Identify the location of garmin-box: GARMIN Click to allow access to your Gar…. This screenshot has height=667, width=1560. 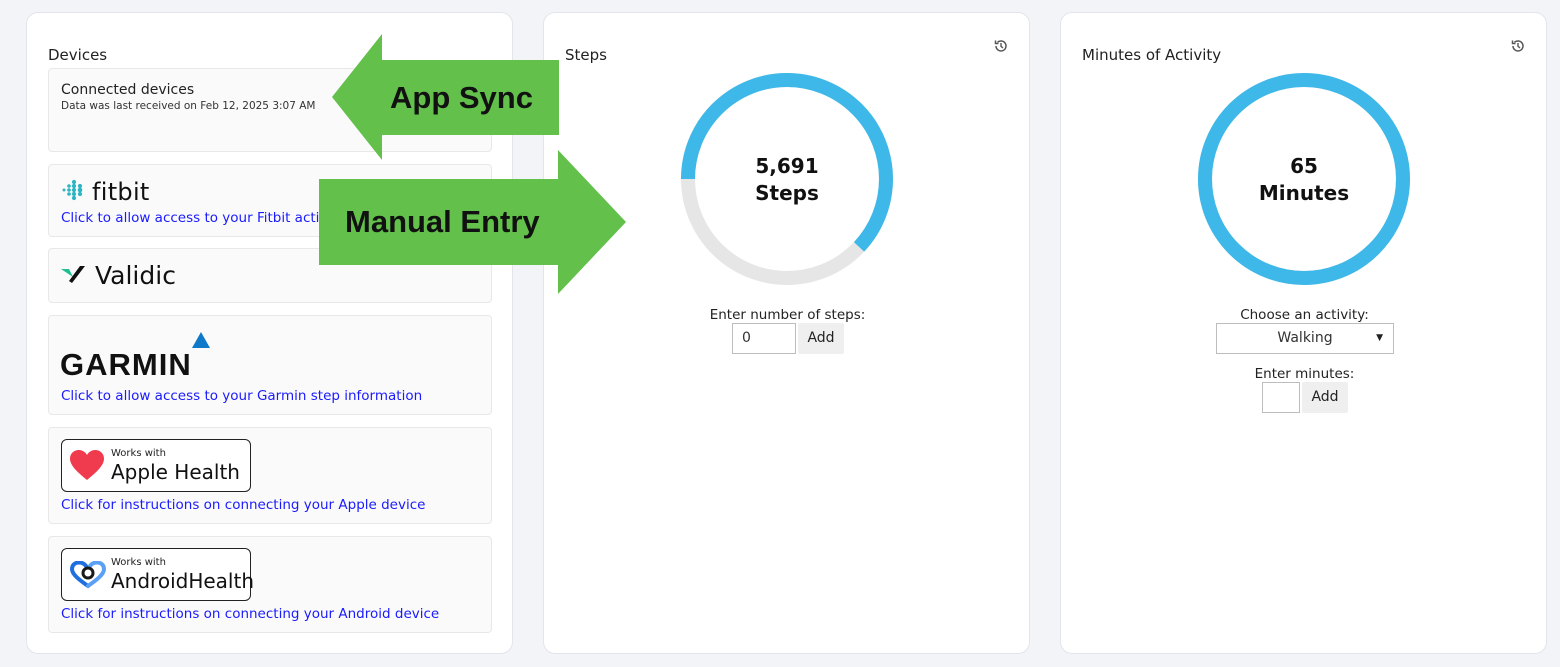
(270, 365).